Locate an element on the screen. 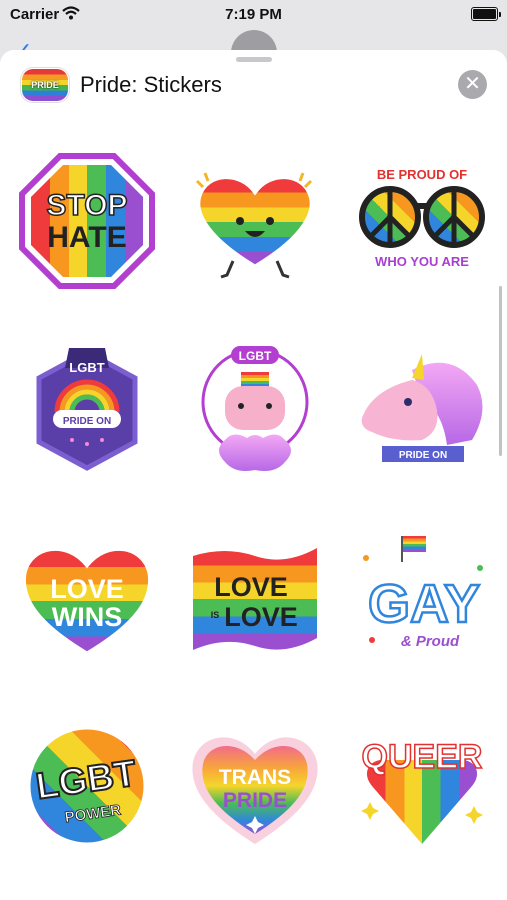 This screenshot has height=900, width=507. sticker-text-queer: QUEER is located at coordinates (422, 757).